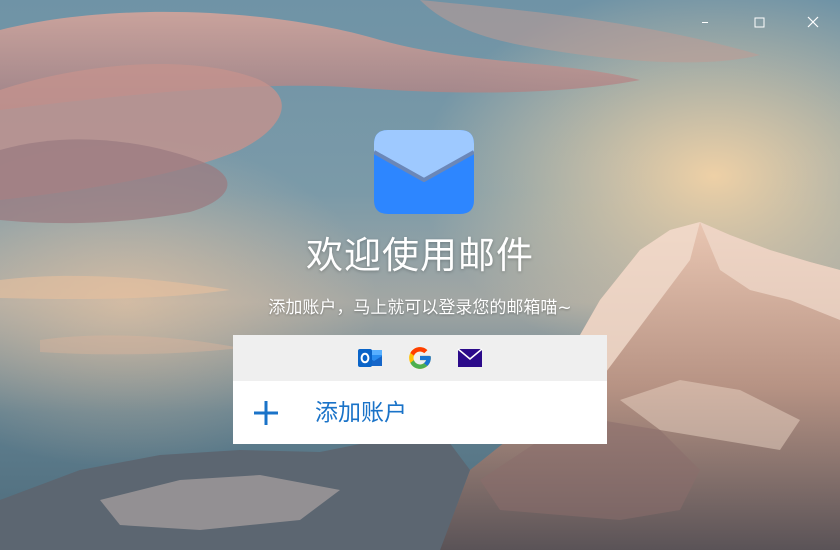 The width and height of the screenshot is (840, 550). What do you see at coordinates (420, 412) in the screenshot?
I see `add-account-button: 添加账户` at bounding box center [420, 412].